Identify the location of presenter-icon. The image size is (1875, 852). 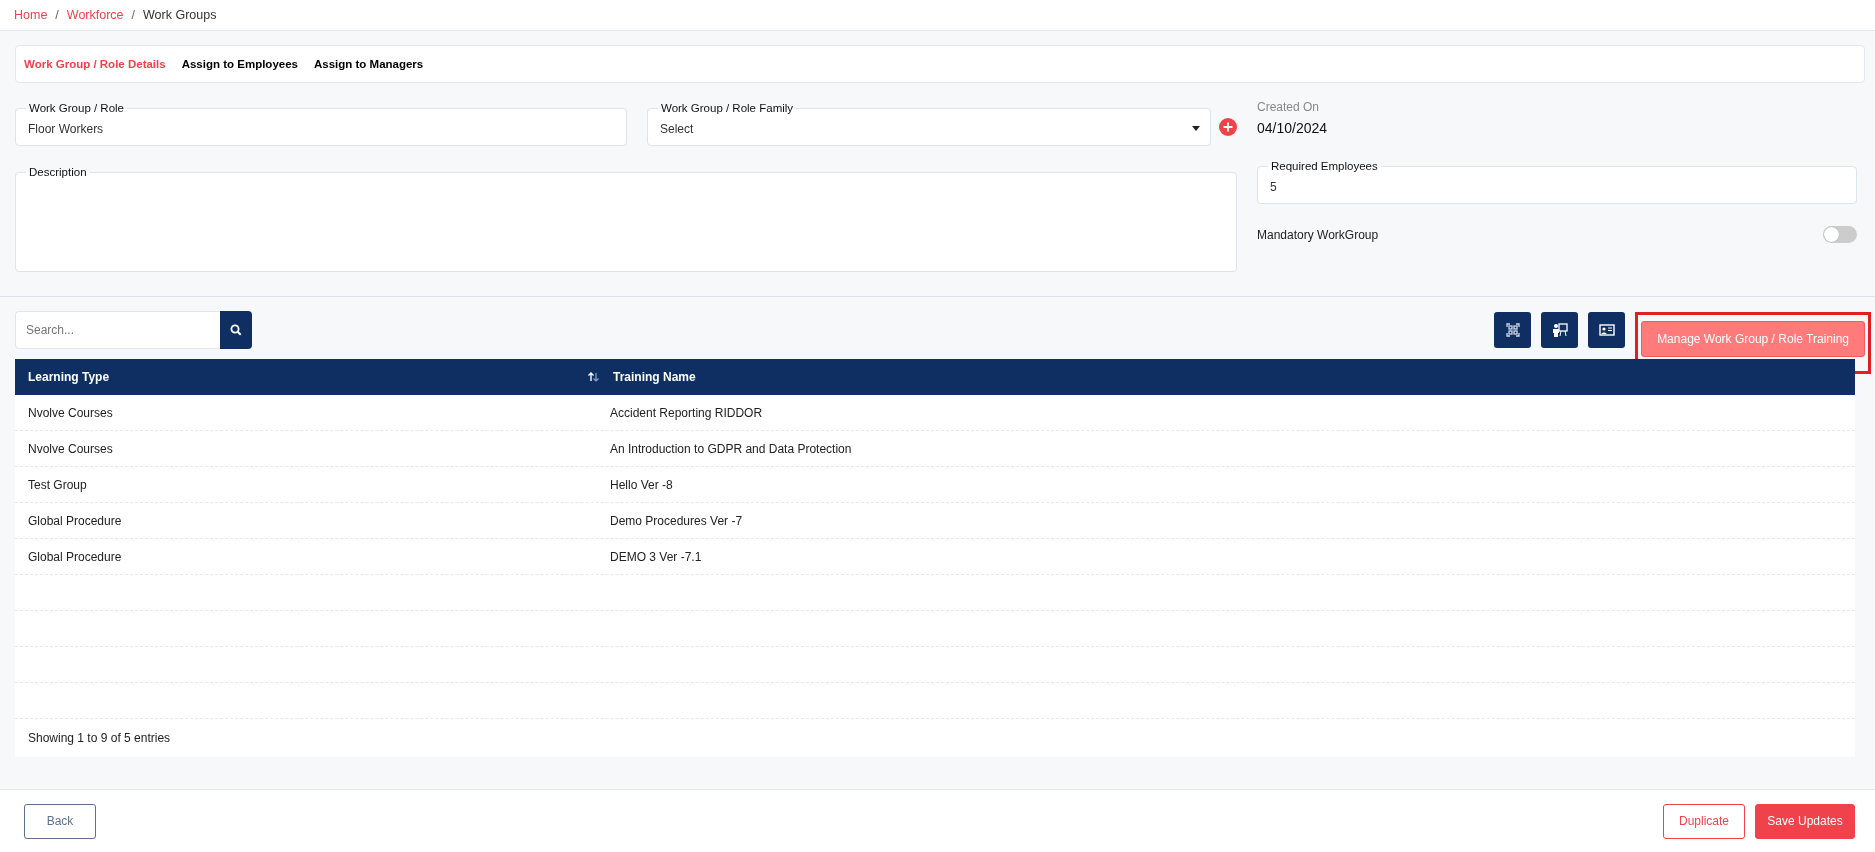
(1559, 330).